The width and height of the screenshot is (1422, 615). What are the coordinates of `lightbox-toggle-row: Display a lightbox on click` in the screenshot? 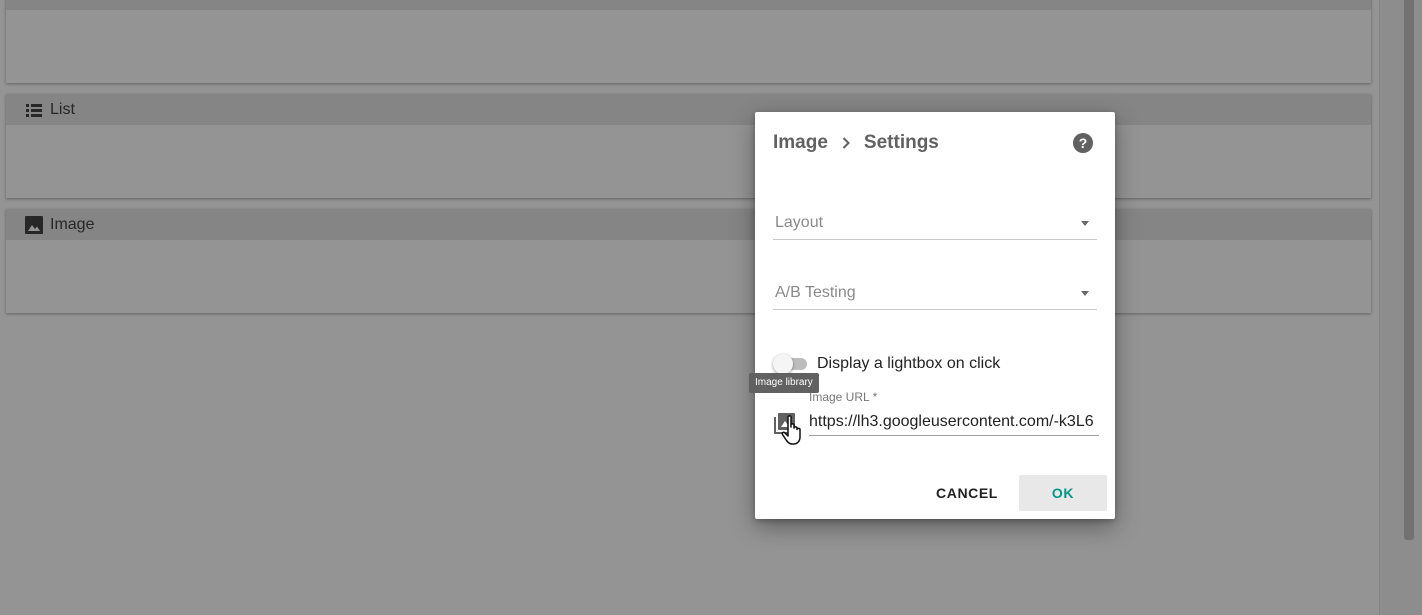 It's located at (886, 364).